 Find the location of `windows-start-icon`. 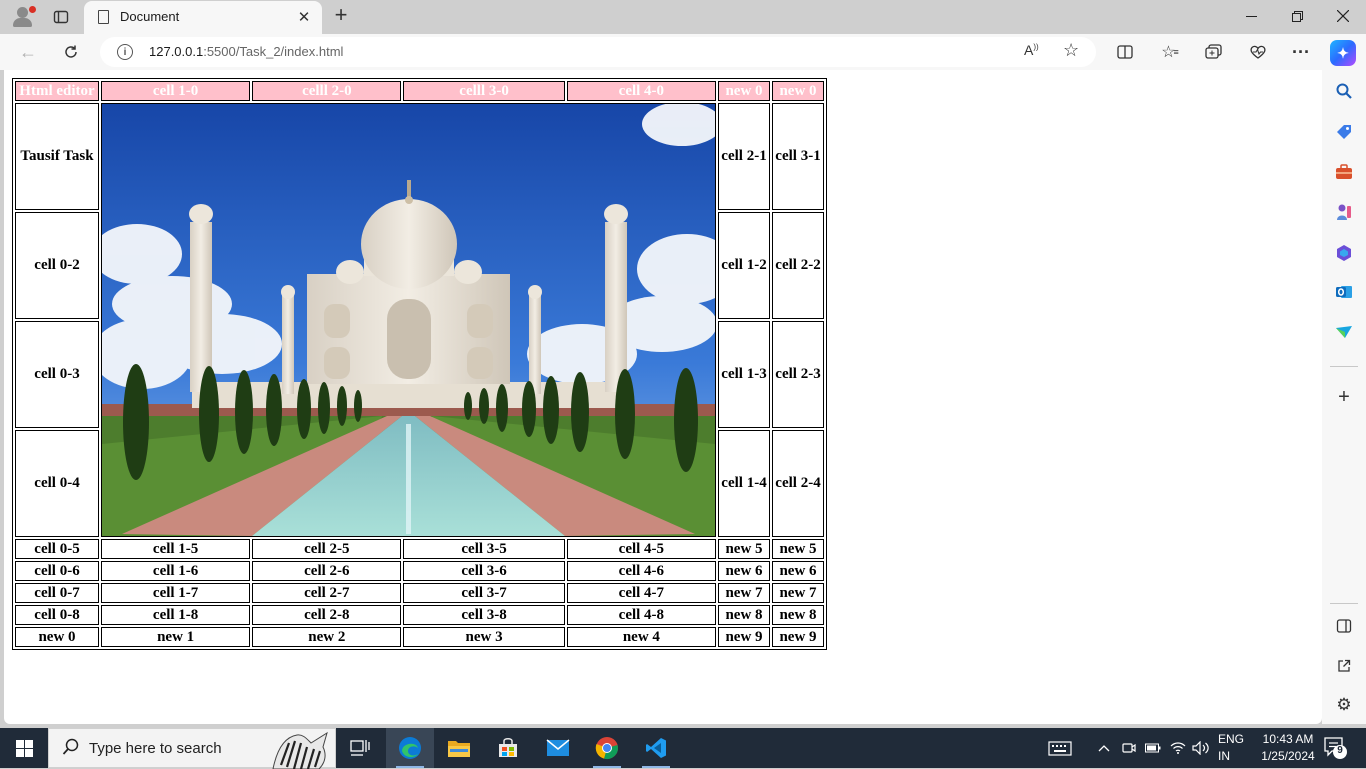

windows-start-icon is located at coordinates (24, 748).